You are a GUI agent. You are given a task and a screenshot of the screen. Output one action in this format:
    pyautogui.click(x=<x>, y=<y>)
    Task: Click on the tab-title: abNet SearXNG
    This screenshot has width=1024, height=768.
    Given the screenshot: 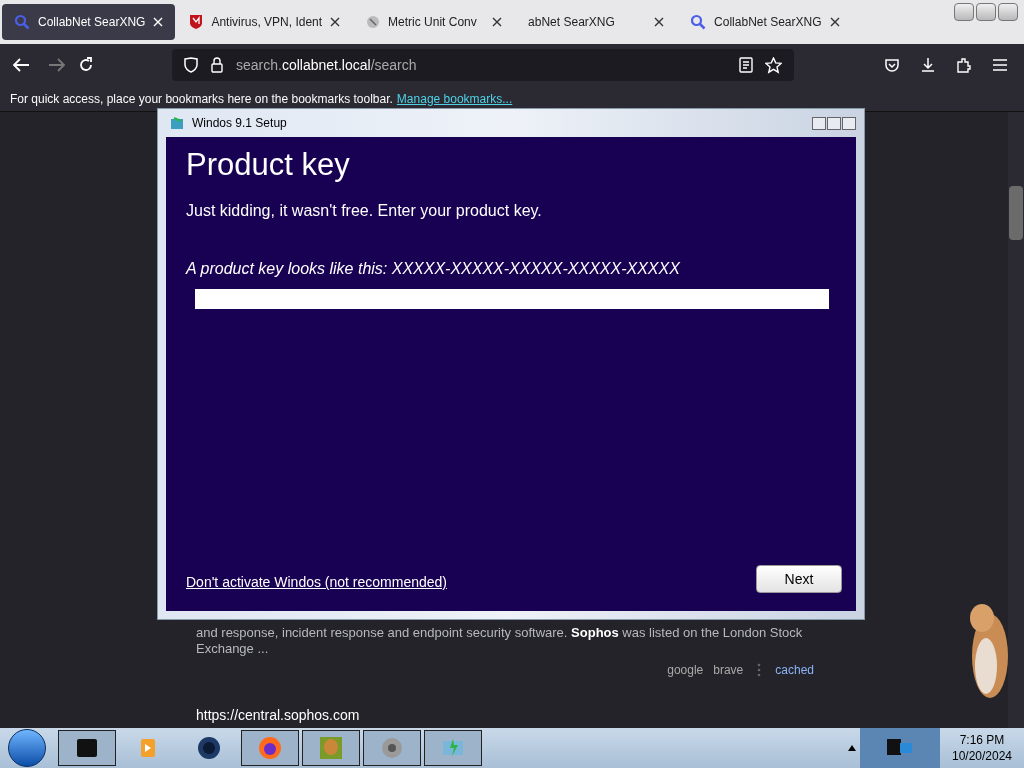 What is the action you would take?
    pyautogui.click(x=572, y=22)
    